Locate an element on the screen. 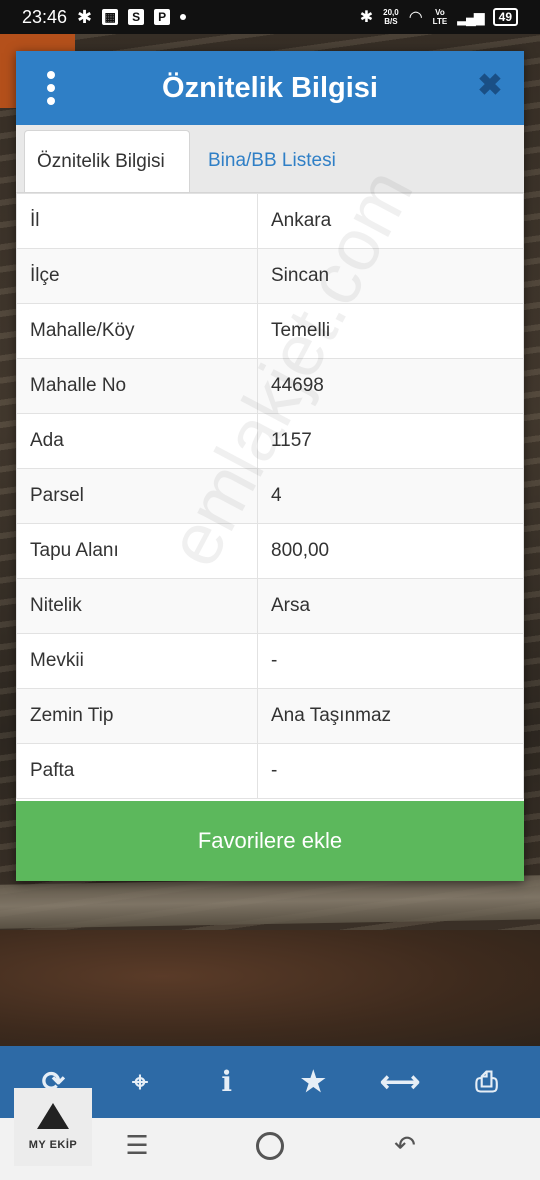  map-road is located at coordinates (270, 902).